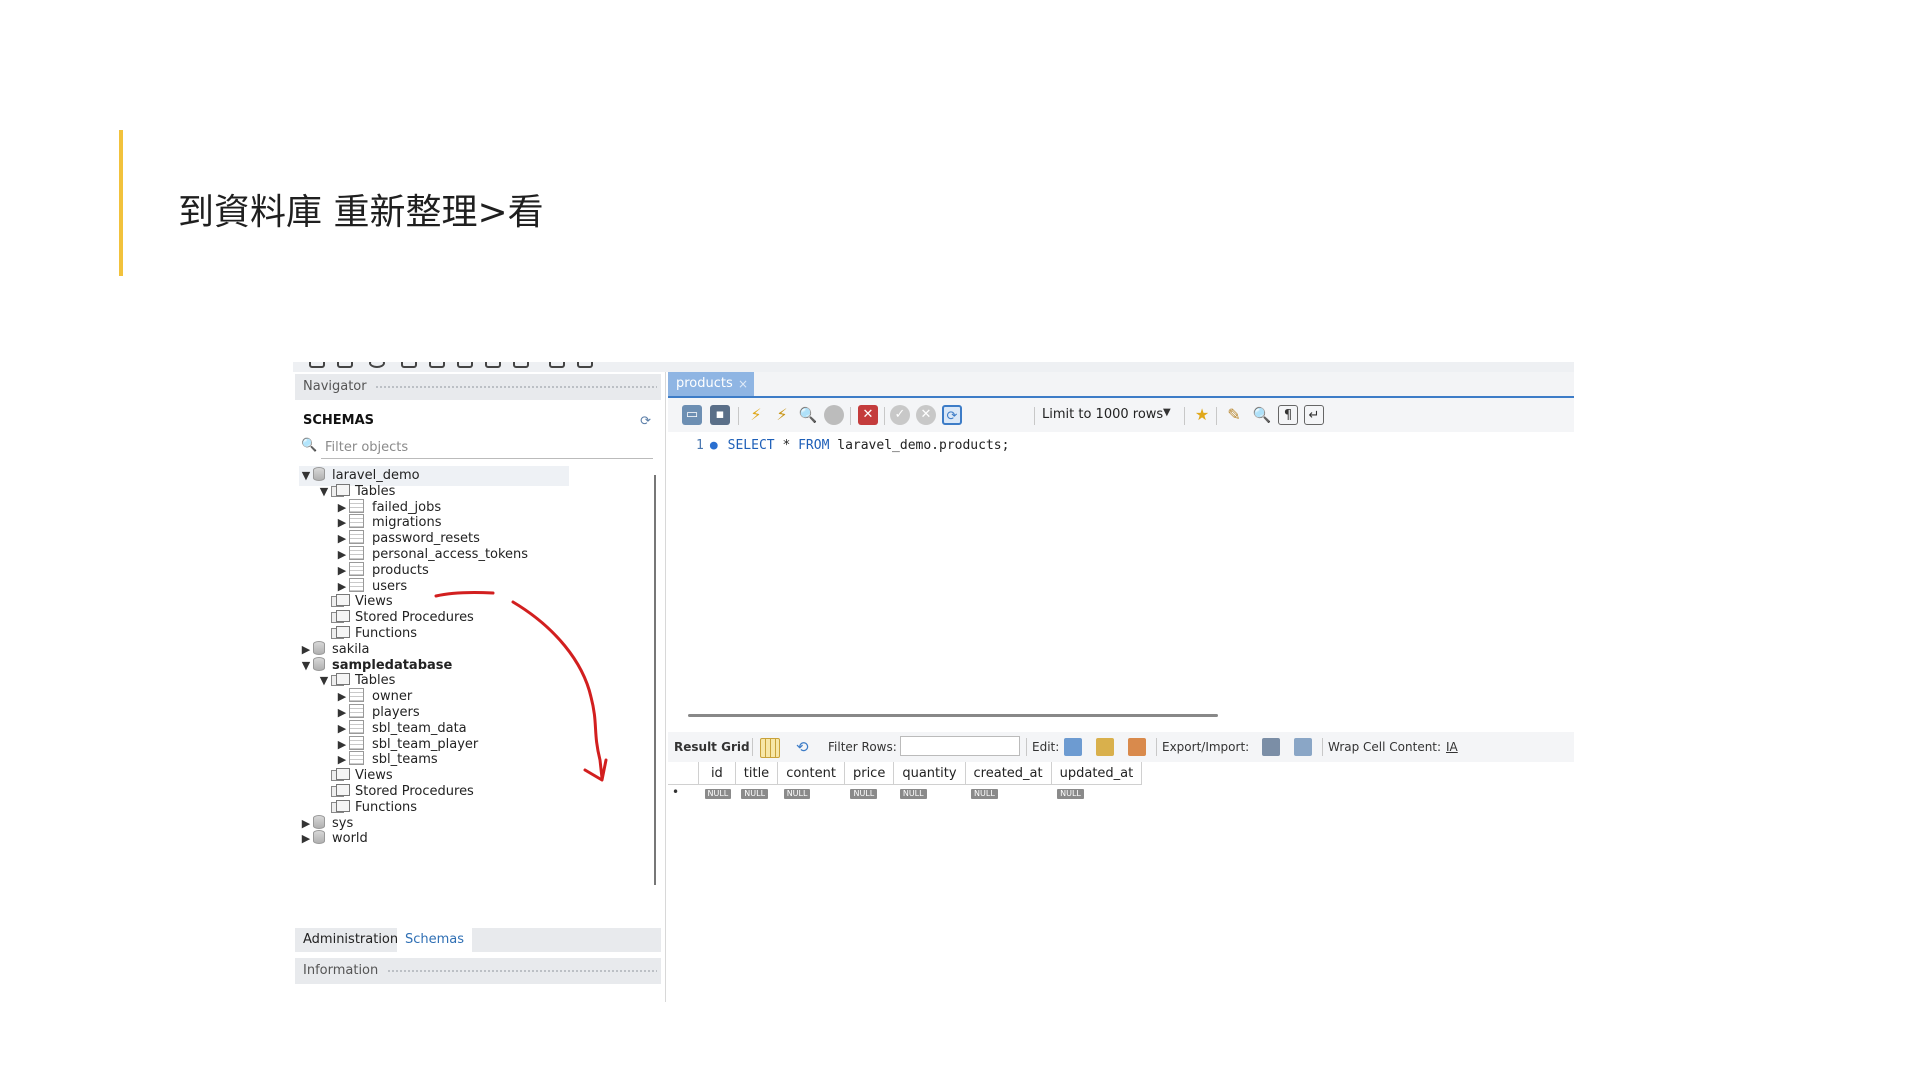 The width and height of the screenshot is (1920, 1080). I want to click on search-table-icon, so click(557, 365).